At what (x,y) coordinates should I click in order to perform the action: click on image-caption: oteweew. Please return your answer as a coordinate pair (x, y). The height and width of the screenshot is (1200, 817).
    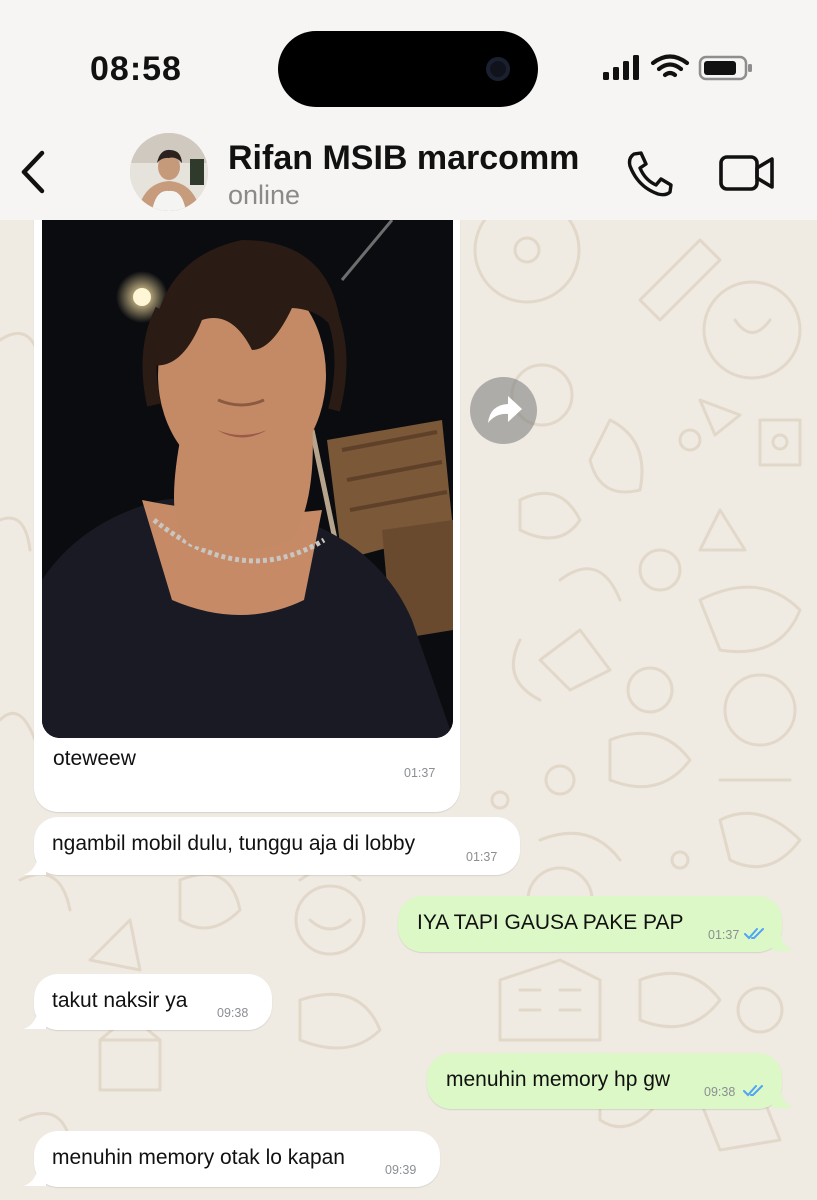
    Looking at the image, I should click on (94, 758).